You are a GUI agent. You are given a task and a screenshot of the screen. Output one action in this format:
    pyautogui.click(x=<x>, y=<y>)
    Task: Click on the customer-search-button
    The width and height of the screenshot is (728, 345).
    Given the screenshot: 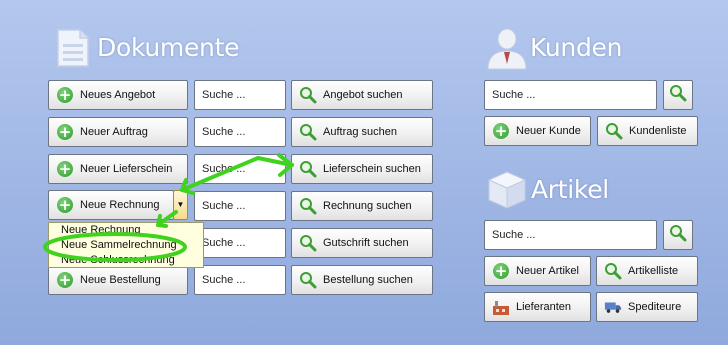 What is the action you would take?
    pyautogui.click(x=678, y=95)
    